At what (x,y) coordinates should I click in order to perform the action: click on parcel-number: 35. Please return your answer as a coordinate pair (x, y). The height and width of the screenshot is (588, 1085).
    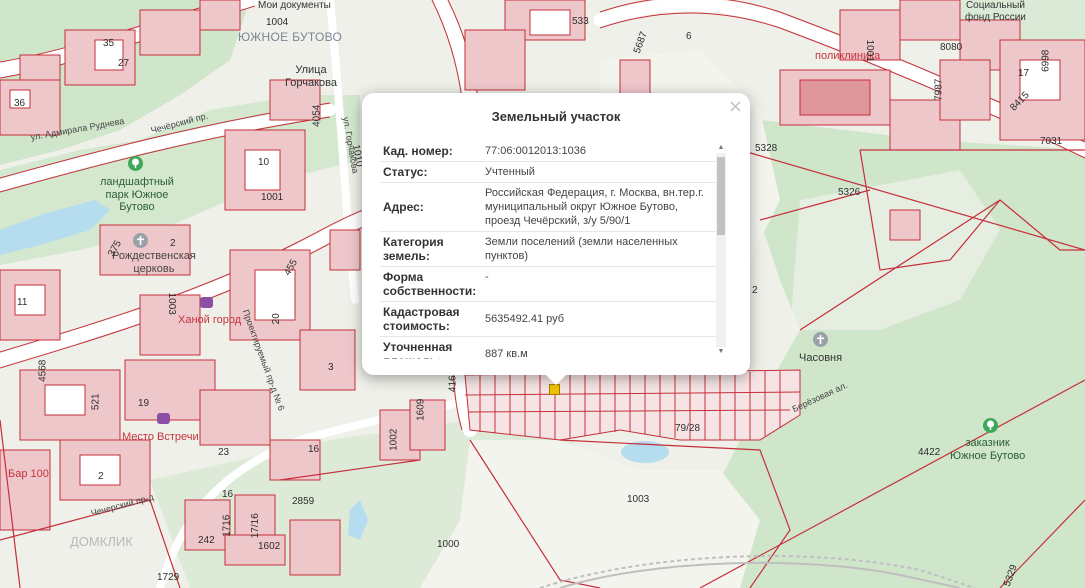
    Looking at the image, I should click on (109, 43).